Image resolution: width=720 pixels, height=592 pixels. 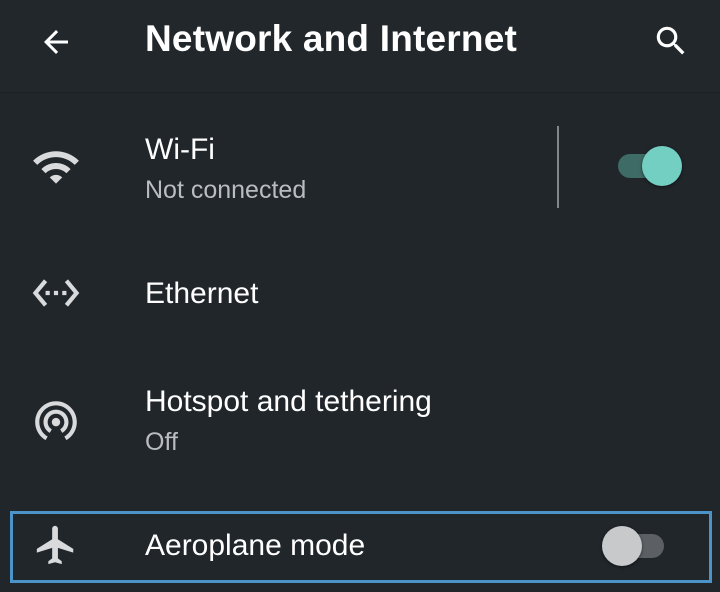 I want to click on wifi-title: Wi-Fi, so click(x=180, y=149).